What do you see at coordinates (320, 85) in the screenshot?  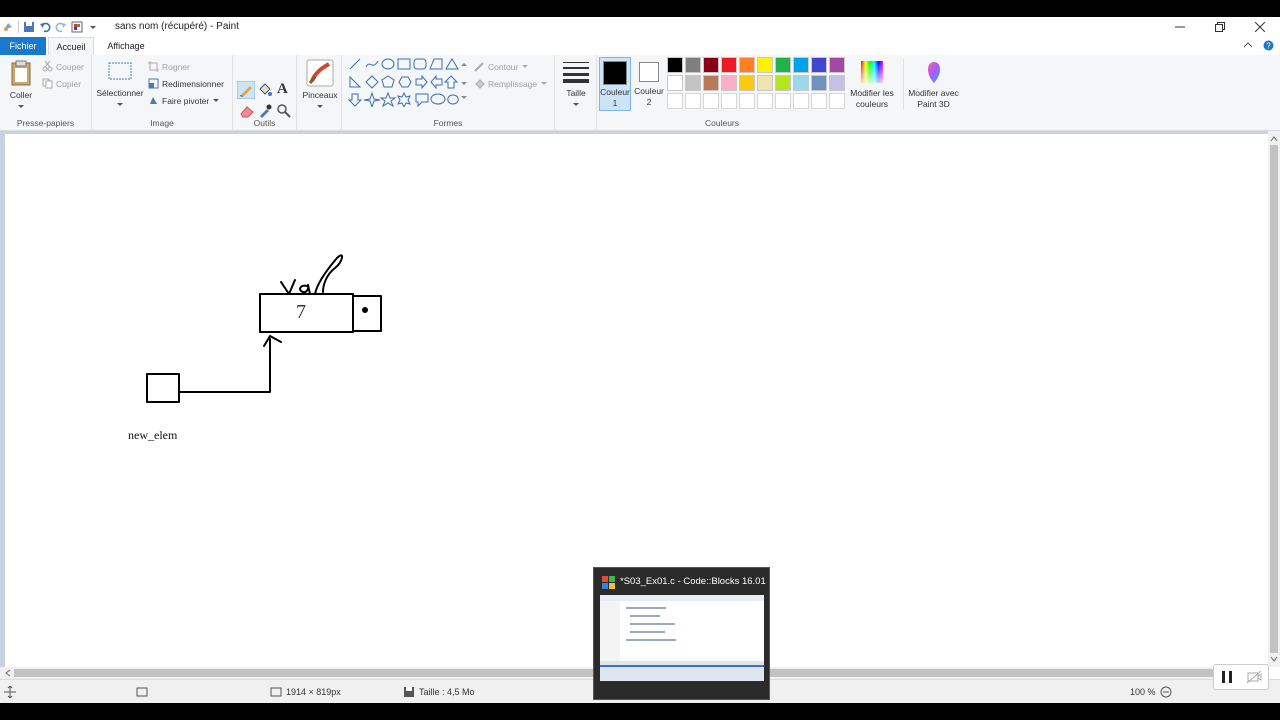 I see `brushes-button: Pinceaux` at bounding box center [320, 85].